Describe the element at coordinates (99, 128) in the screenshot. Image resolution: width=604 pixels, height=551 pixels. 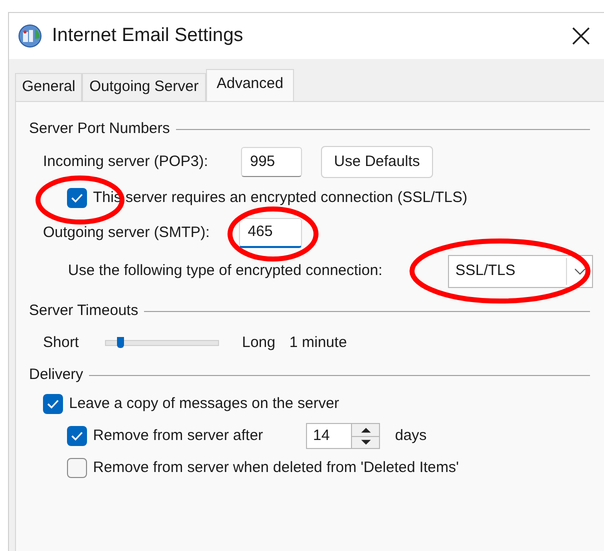
I see `group-heading: Server Port Numbers` at that location.